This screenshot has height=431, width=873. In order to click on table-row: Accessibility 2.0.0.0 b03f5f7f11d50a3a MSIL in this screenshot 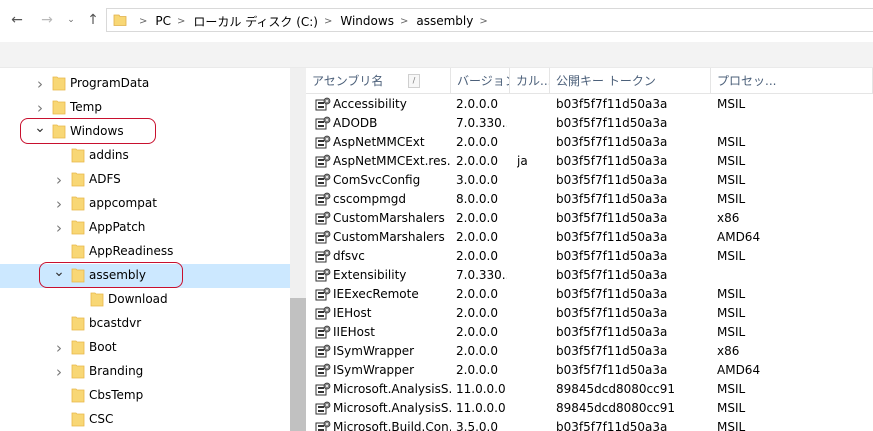, I will do `click(589, 104)`.